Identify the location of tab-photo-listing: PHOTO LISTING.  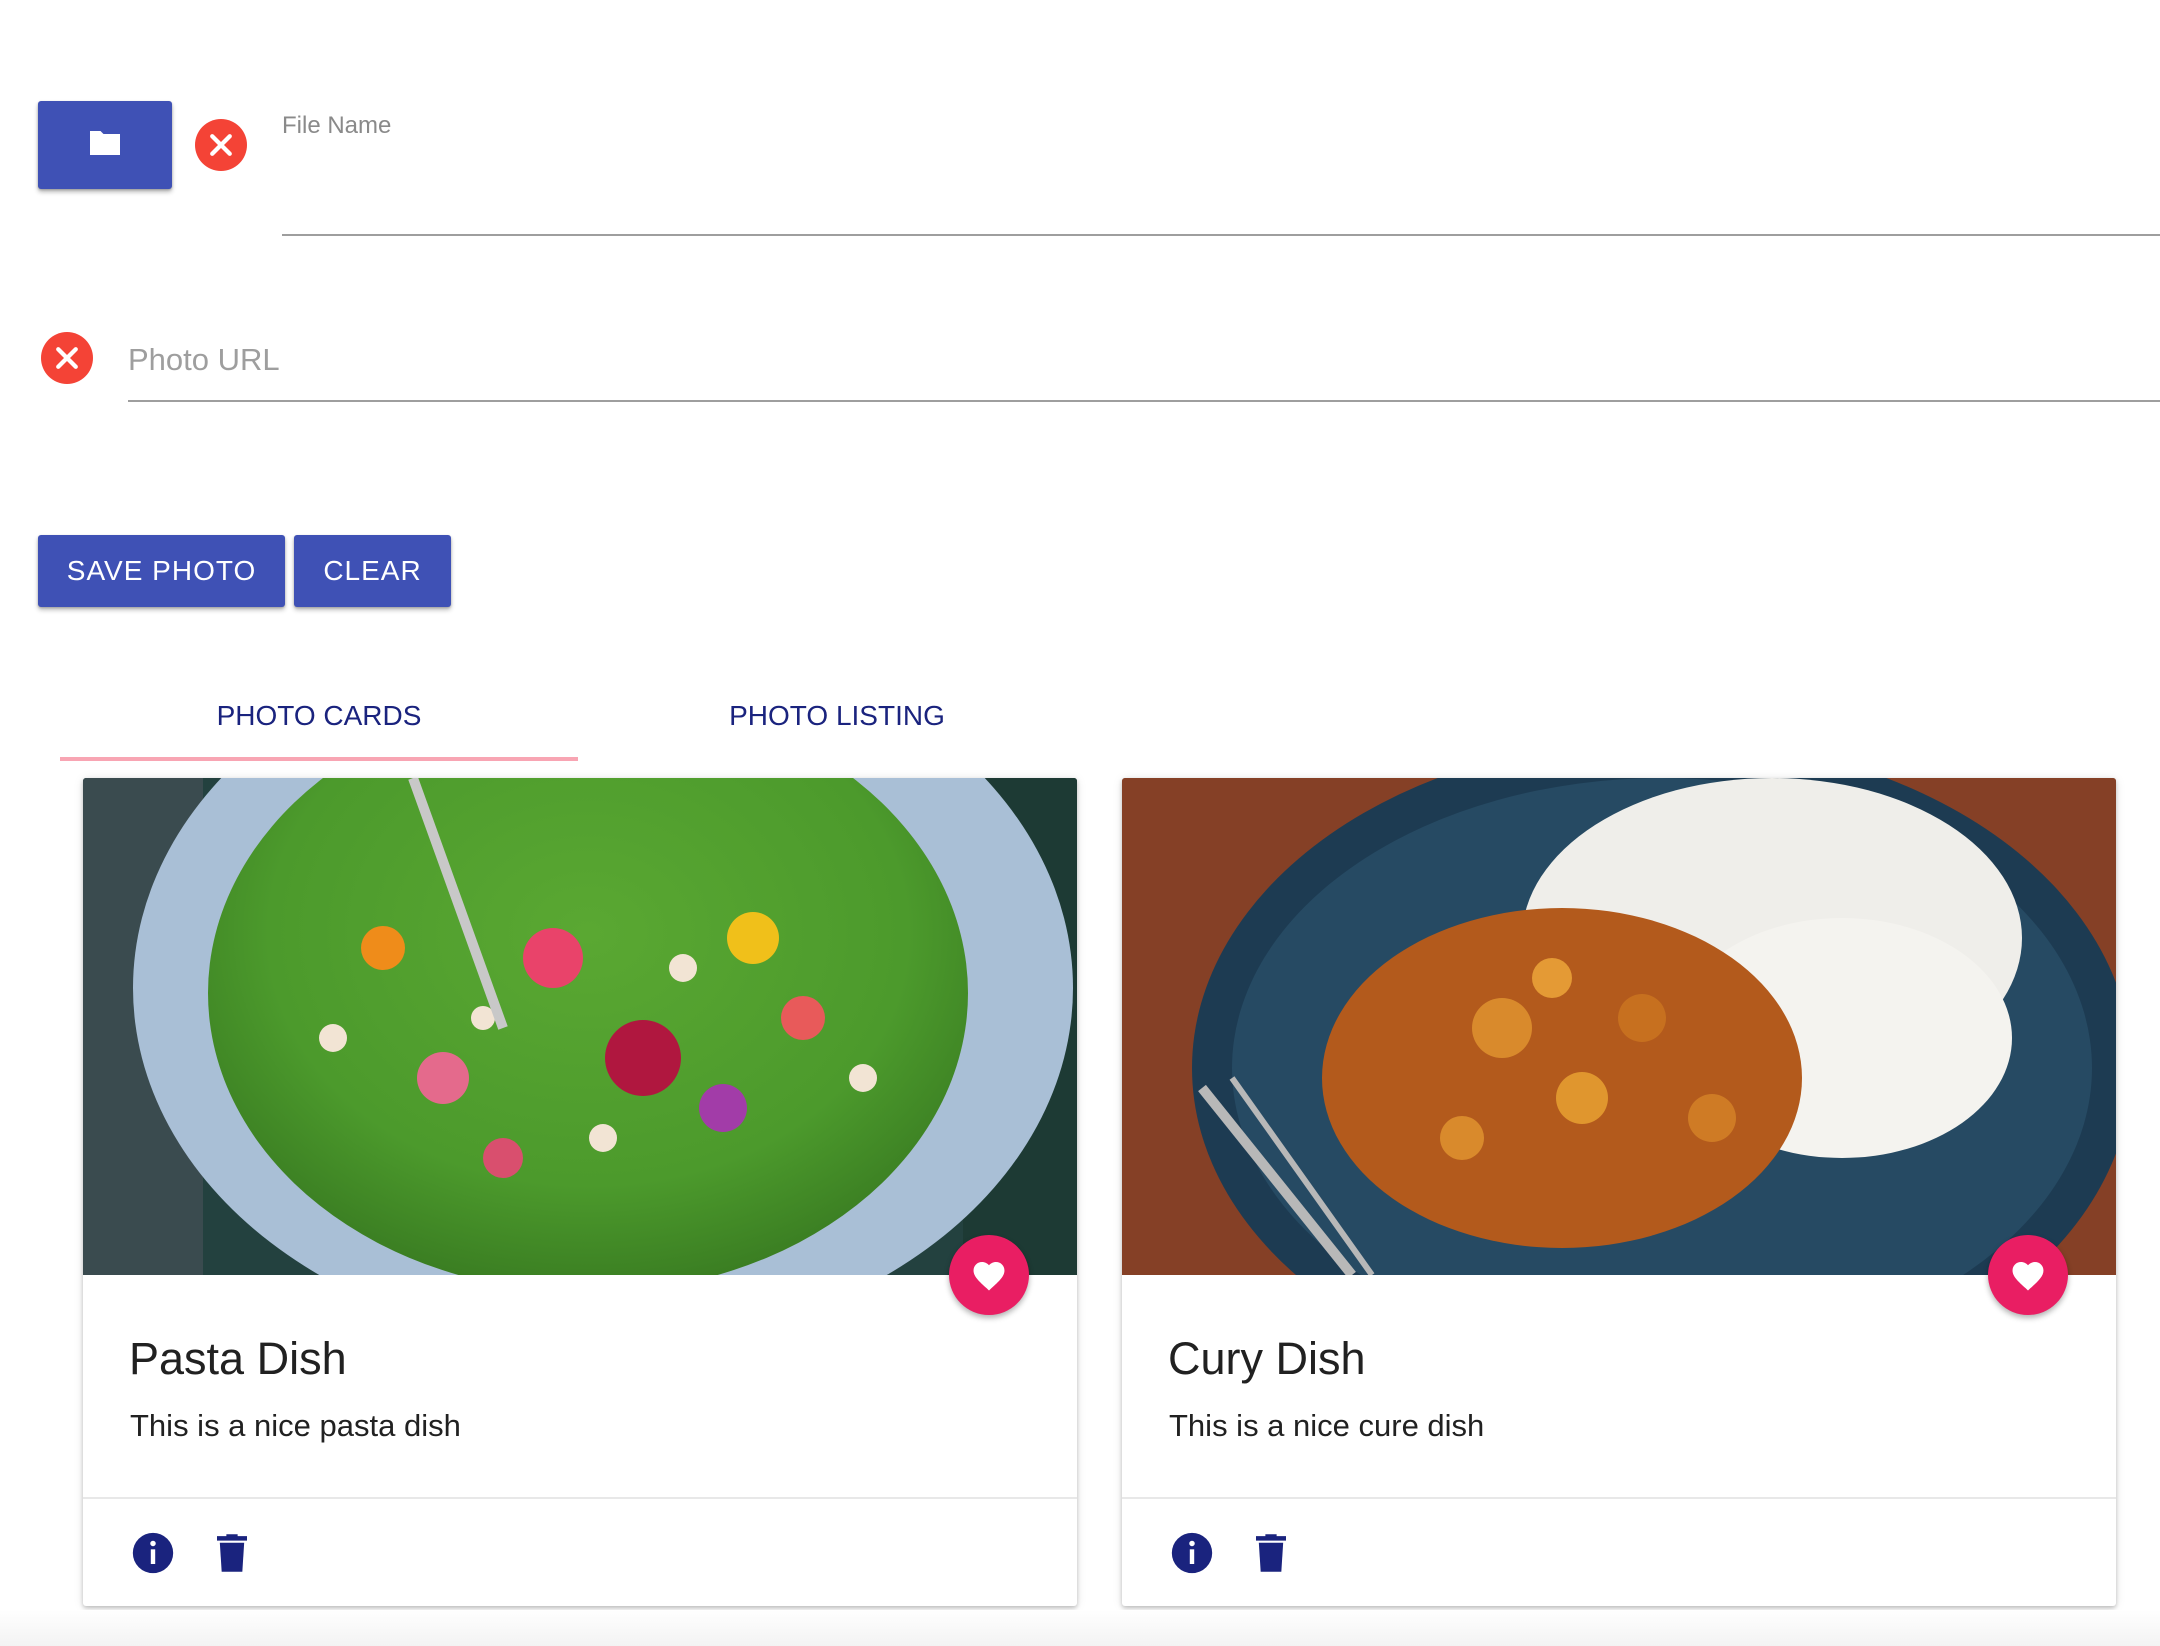
(837, 716).